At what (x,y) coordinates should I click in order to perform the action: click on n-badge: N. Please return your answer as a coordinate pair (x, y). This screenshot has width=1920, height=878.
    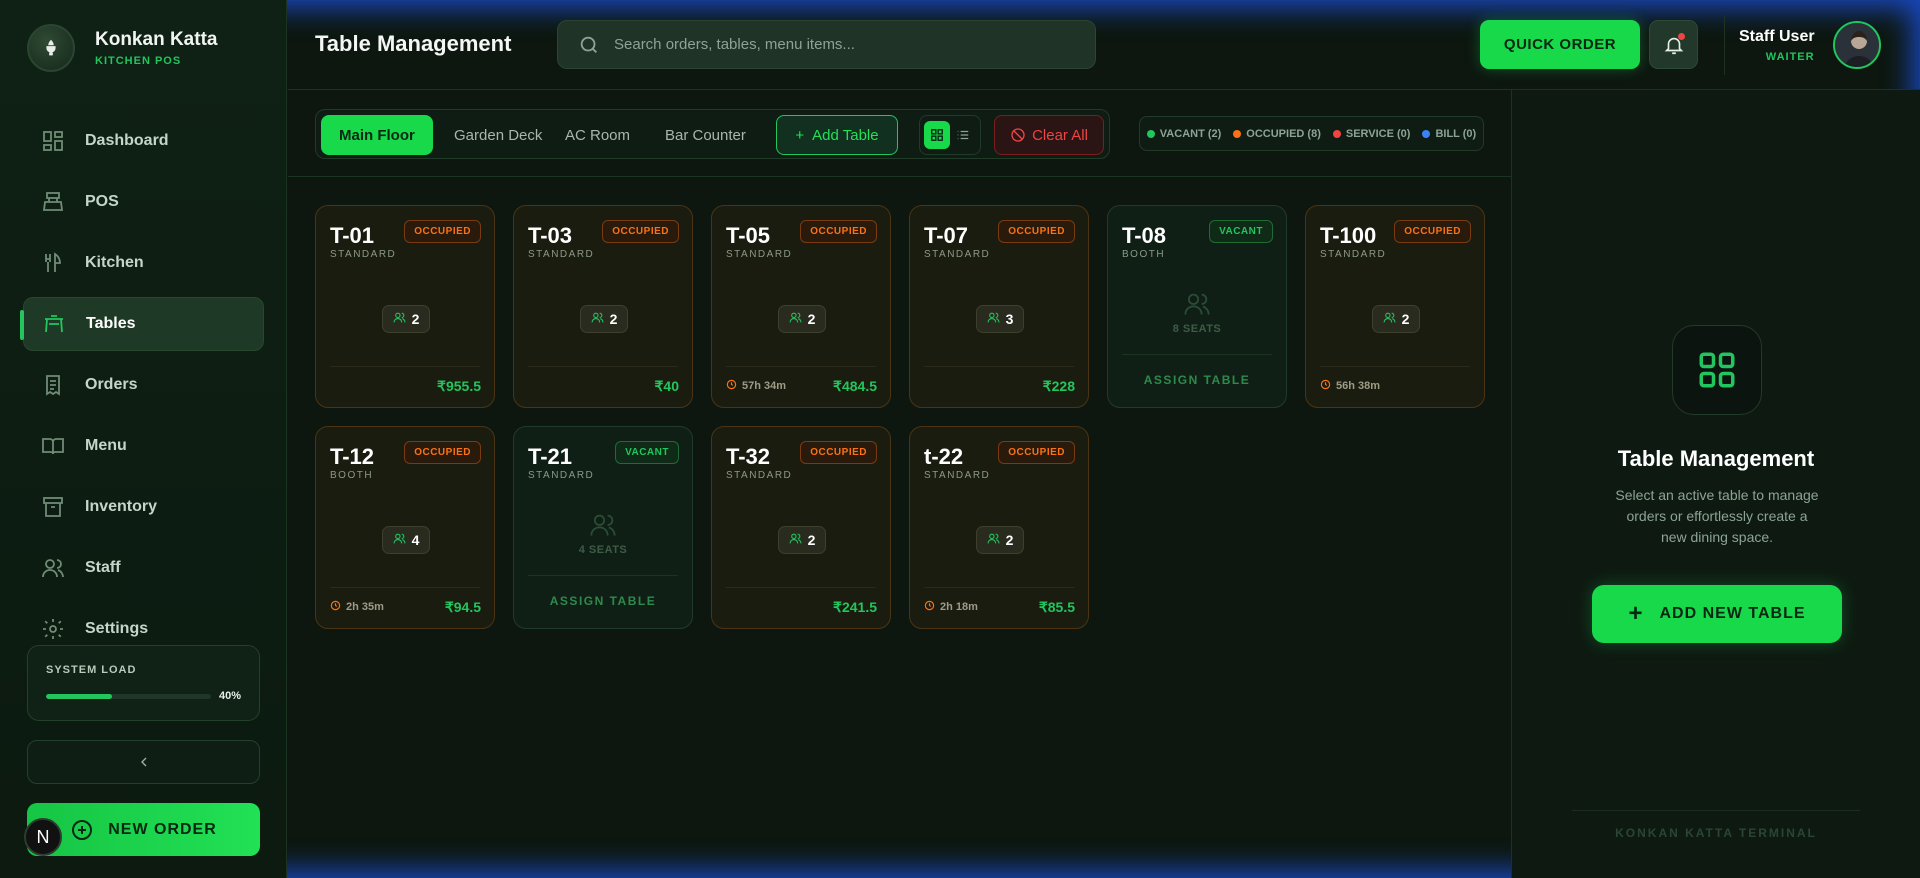
    Looking at the image, I should click on (43, 837).